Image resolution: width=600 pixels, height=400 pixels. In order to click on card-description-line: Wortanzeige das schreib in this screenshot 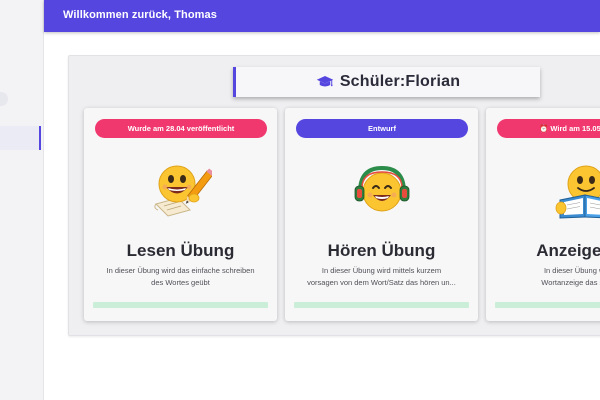, I will do `click(570, 282)`.